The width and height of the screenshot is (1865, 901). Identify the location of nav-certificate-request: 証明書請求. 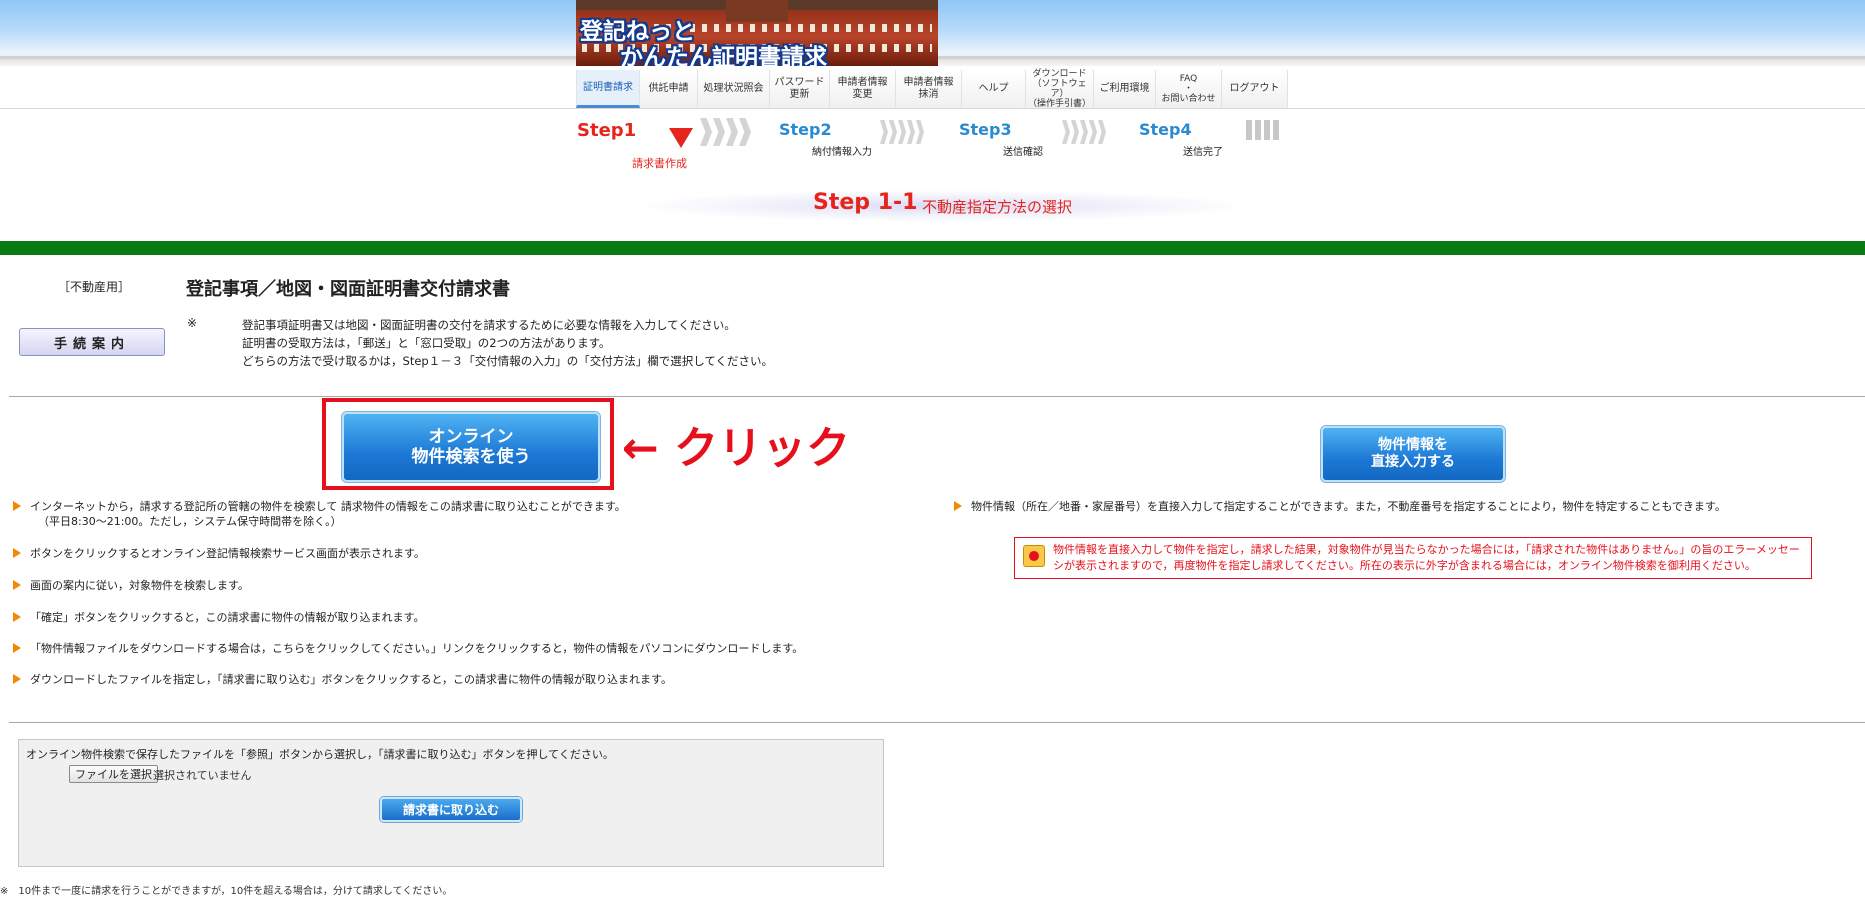
(608, 89).